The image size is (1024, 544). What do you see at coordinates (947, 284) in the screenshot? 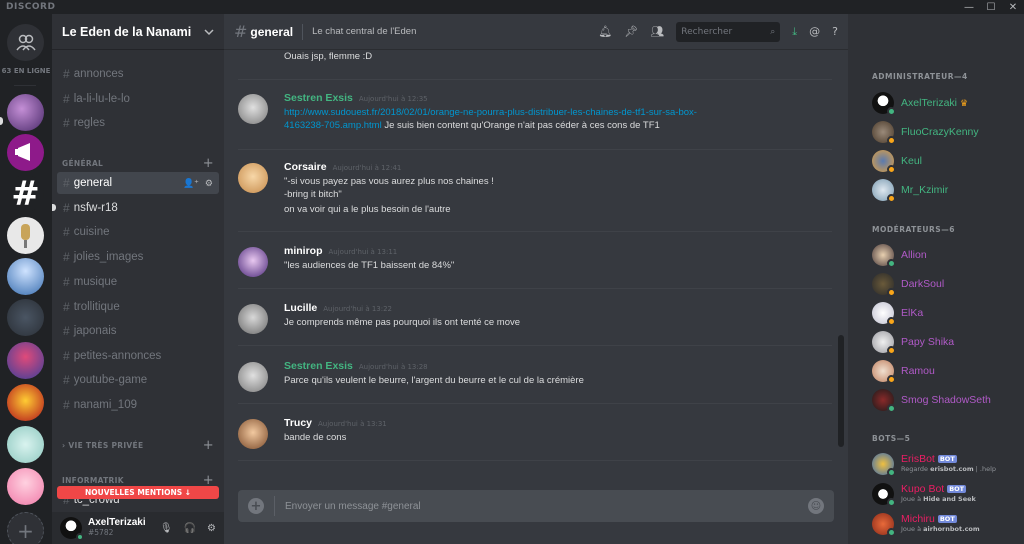
I see `member-item: DarkSoul` at bounding box center [947, 284].